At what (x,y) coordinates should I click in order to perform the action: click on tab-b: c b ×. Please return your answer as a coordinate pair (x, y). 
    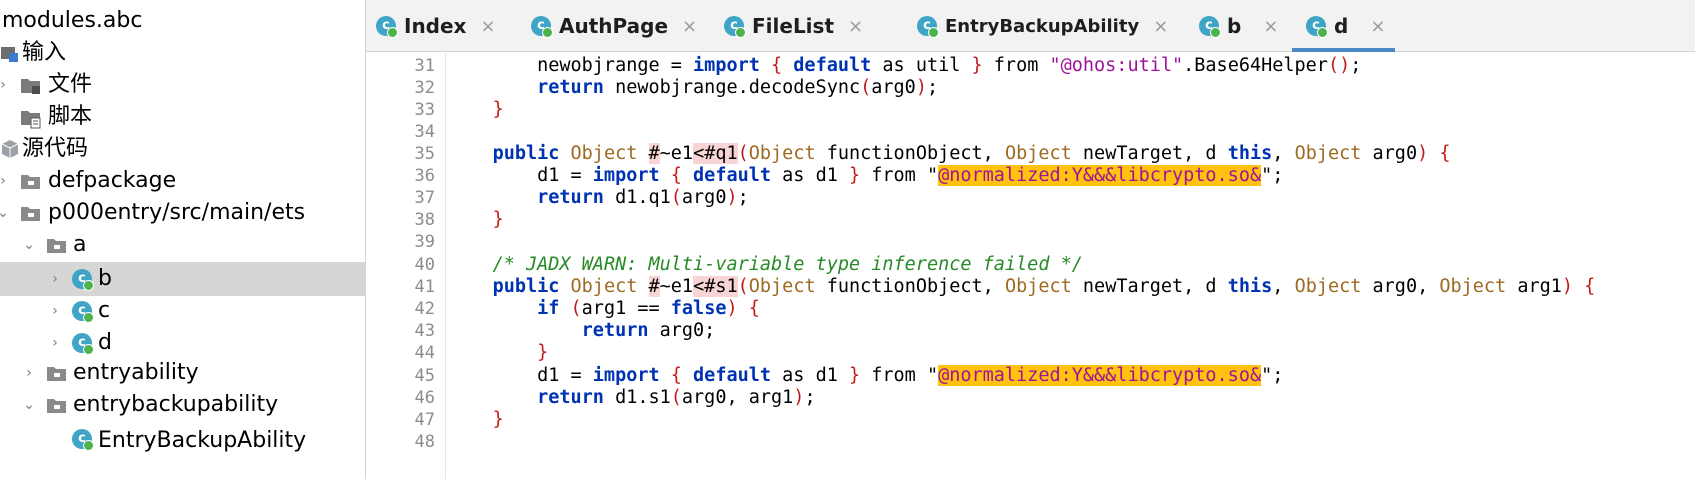
    Looking at the image, I should click on (1238, 26).